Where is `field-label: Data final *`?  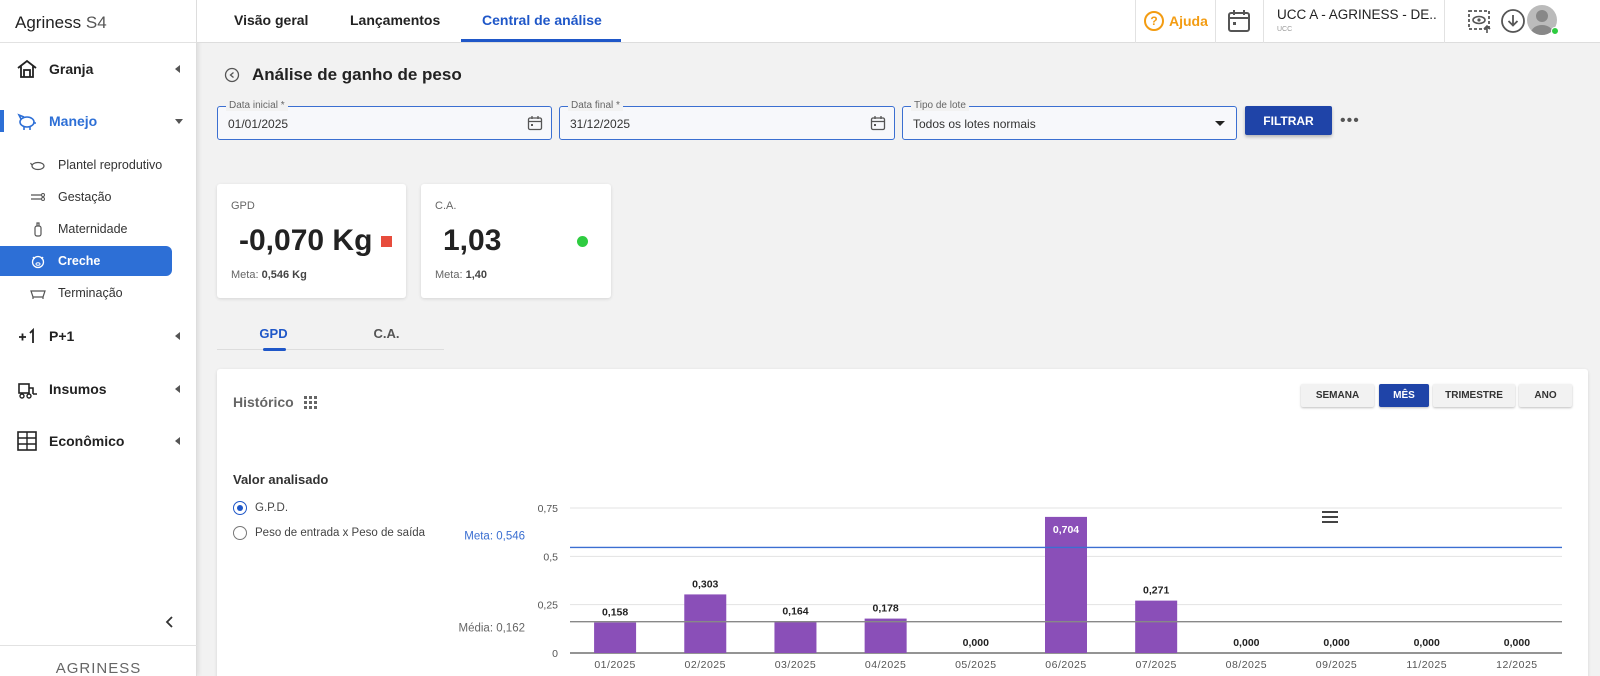 field-label: Data final * is located at coordinates (595, 105).